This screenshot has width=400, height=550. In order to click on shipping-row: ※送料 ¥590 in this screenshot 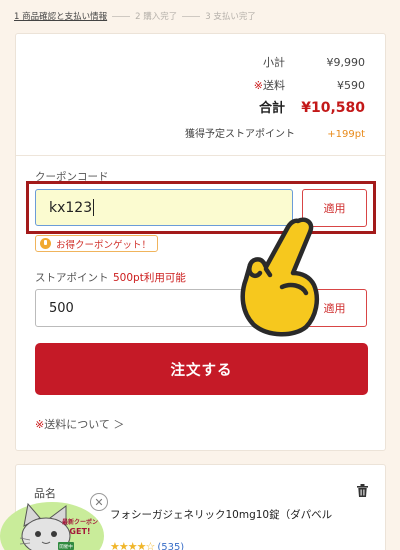, I will do `click(309, 85)`.